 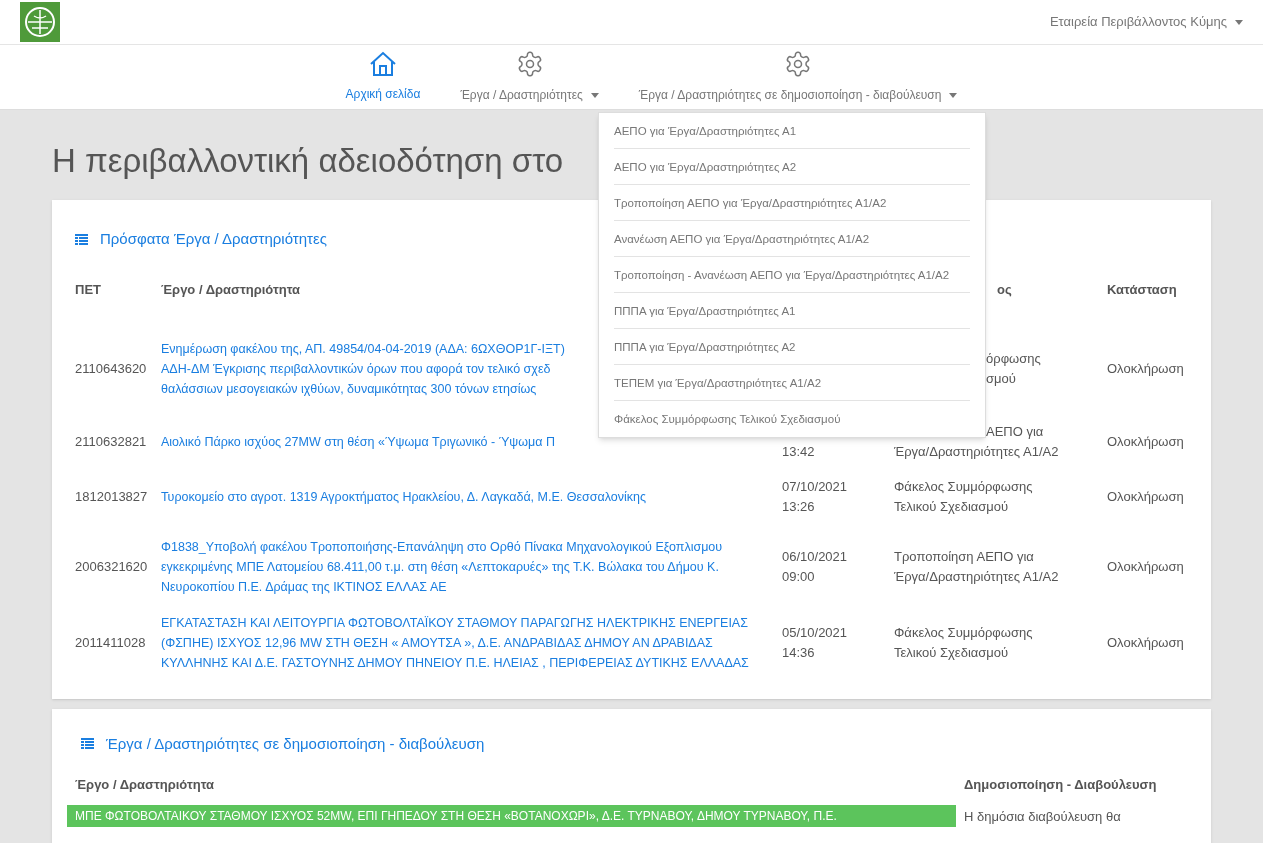 What do you see at coordinates (1013, 358) in the screenshot?
I see `table-cell-text: όρφωσης` at bounding box center [1013, 358].